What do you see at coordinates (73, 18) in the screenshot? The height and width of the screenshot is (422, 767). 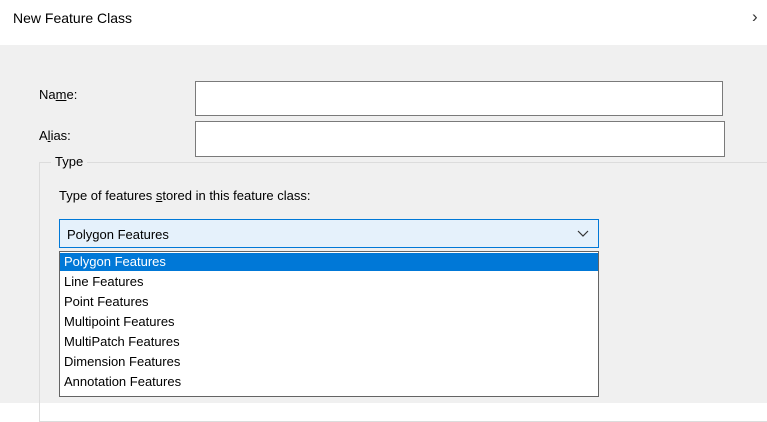 I see `dialog-title: New Feature Class` at bounding box center [73, 18].